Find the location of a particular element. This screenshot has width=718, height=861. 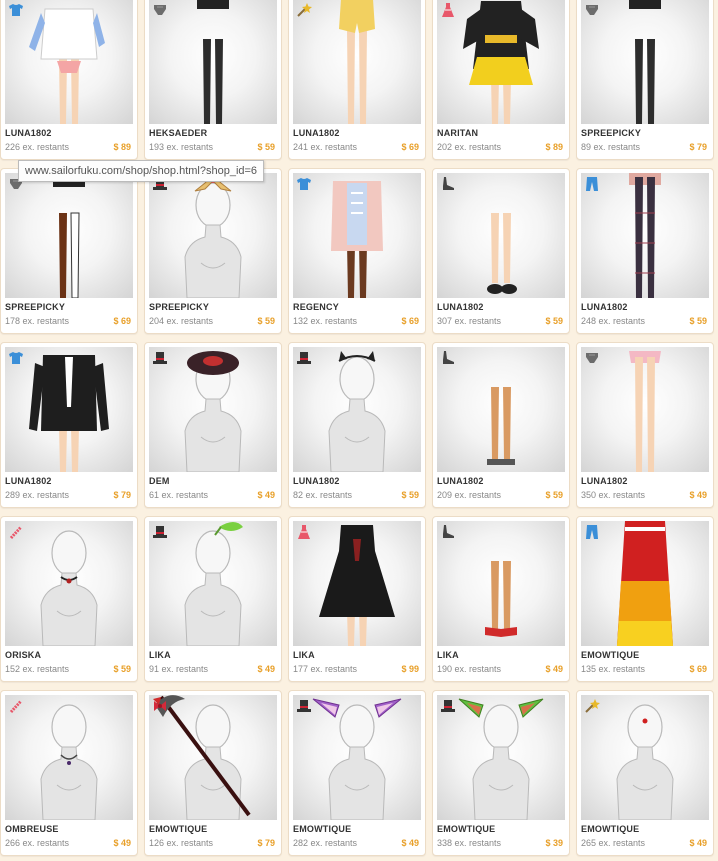

shop-item-card: NARITAN 202 ex. restants $ 89 is located at coordinates (501, 80).